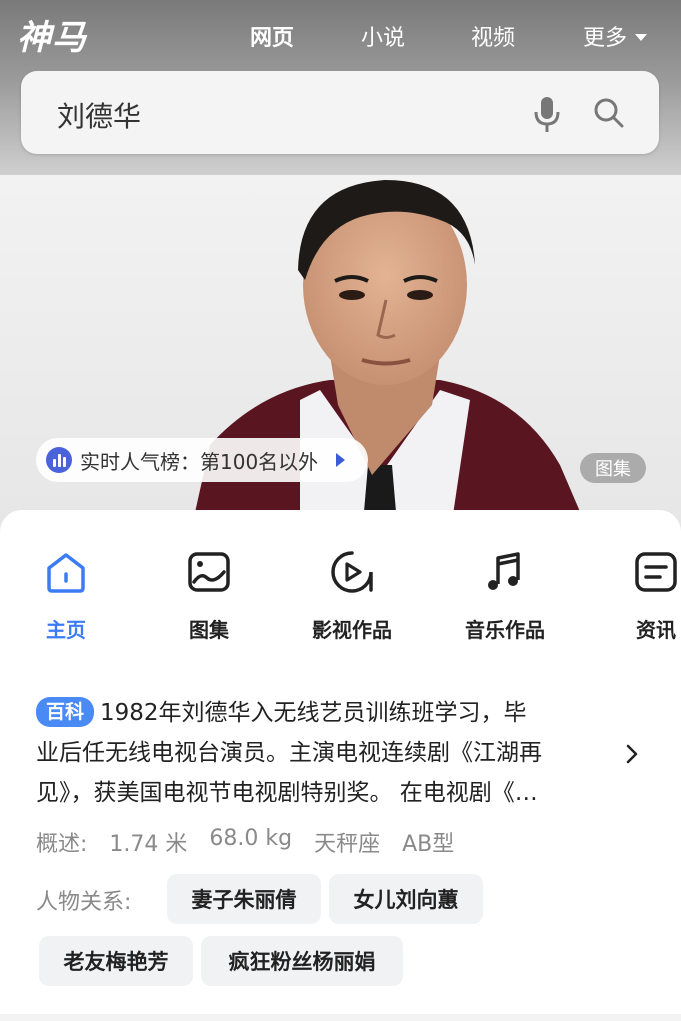 The image size is (681, 1021). Describe the element at coordinates (613, 468) in the screenshot. I see `gallery-badge: 图集` at that location.